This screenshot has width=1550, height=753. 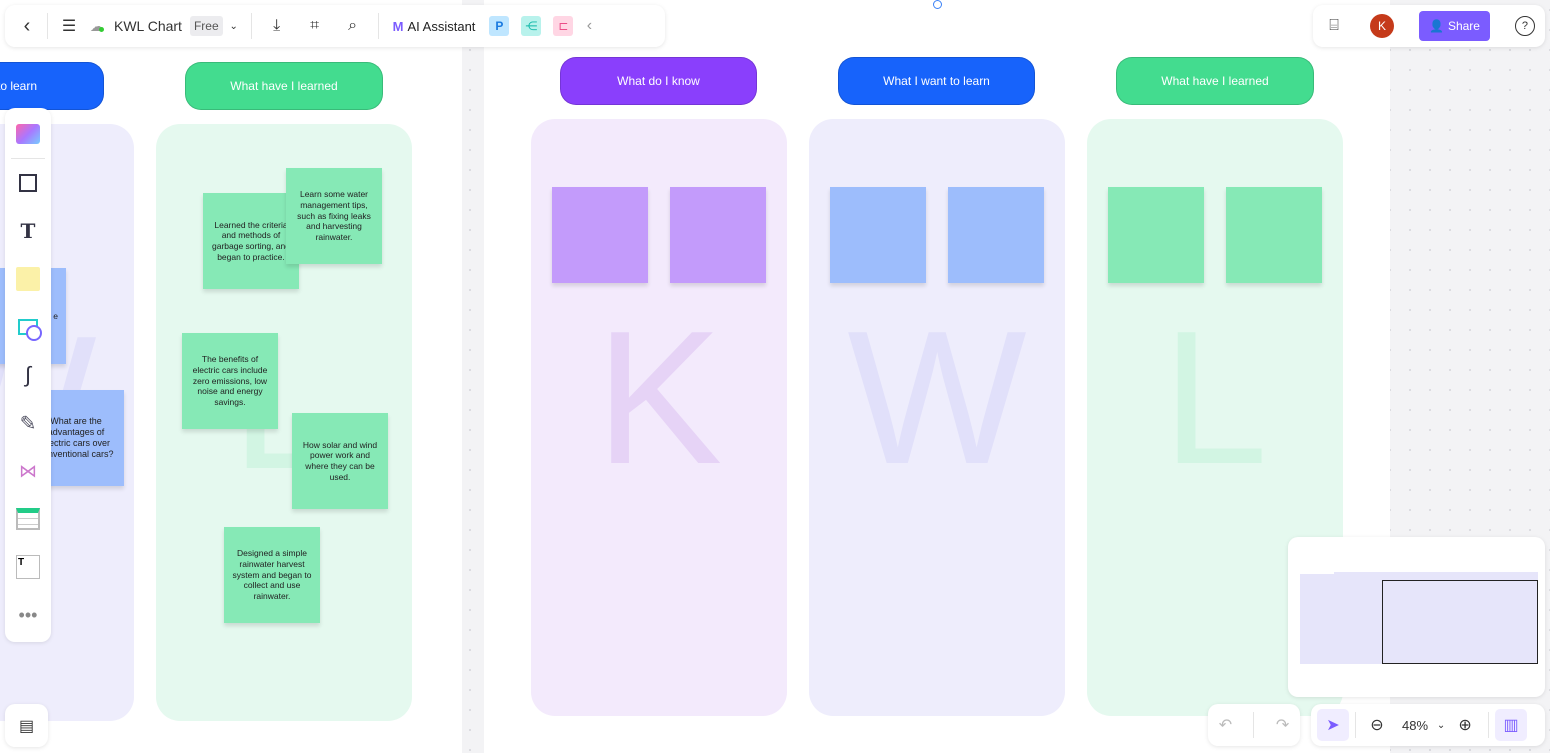 I want to click on templates-icon, so click(x=28, y=134).